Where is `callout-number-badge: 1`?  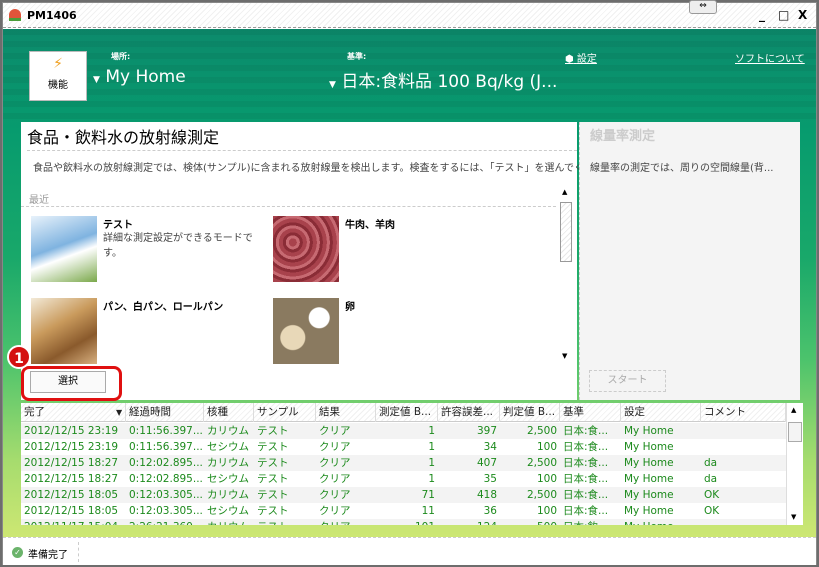
callout-number-badge: 1 is located at coordinates (19, 357).